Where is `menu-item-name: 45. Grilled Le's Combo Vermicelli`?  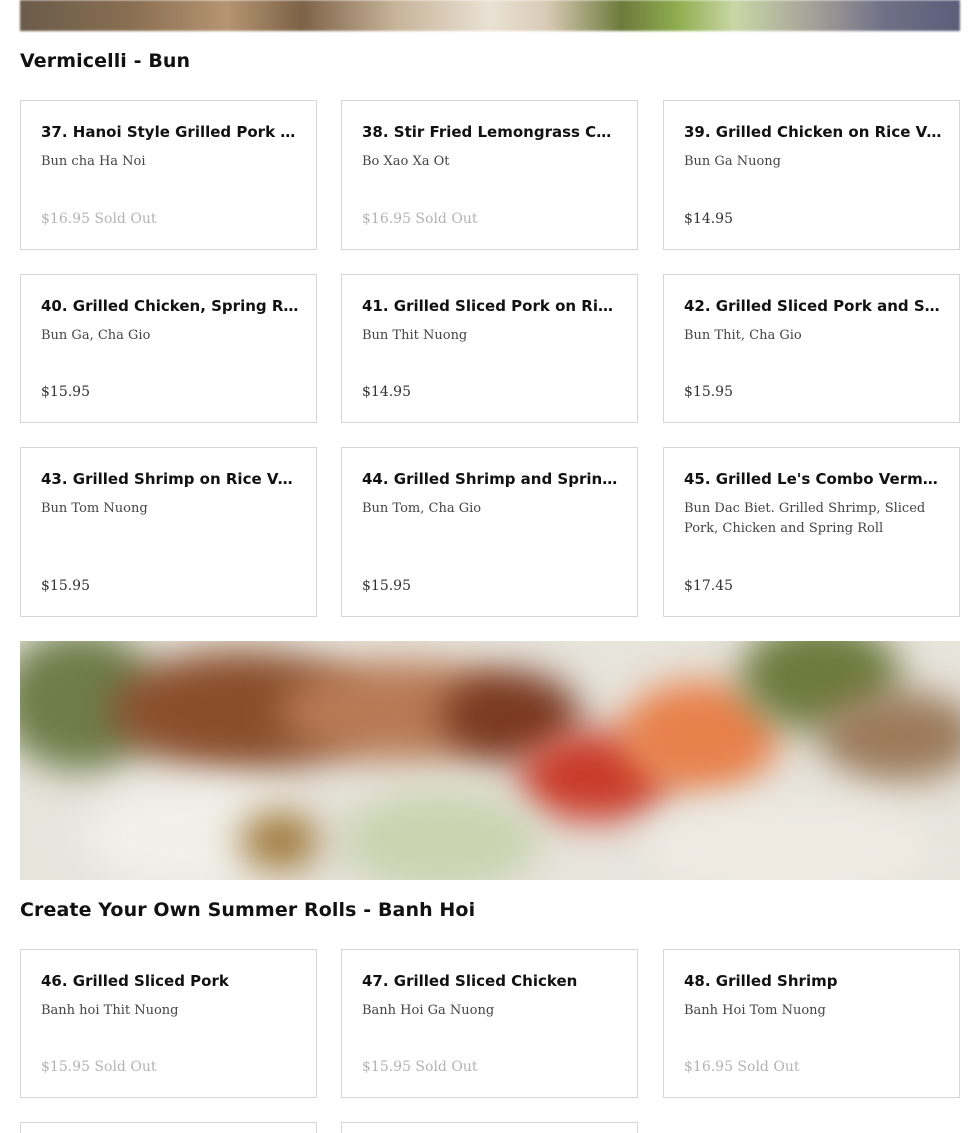
menu-item-name: 45. Grilled Le's Combo Vermicelli is located at coordinates (813, 479).